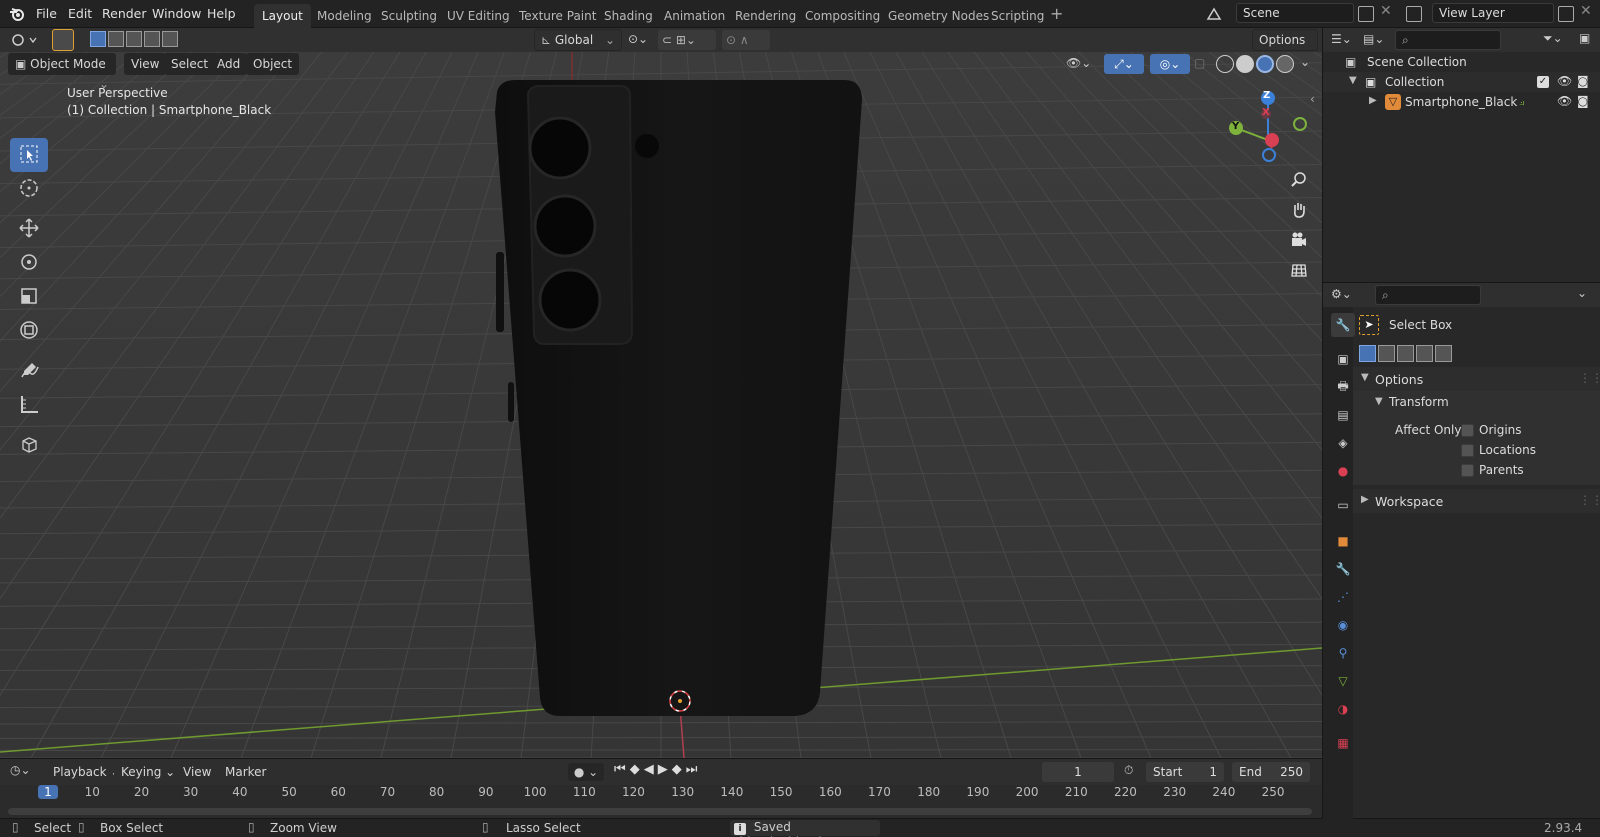 The height and width of the screenshot is (837, 1600). Describe the element at coordinates (1343, 625) in the screenshot. I see `physics-tab-icon: ◉` at that location.